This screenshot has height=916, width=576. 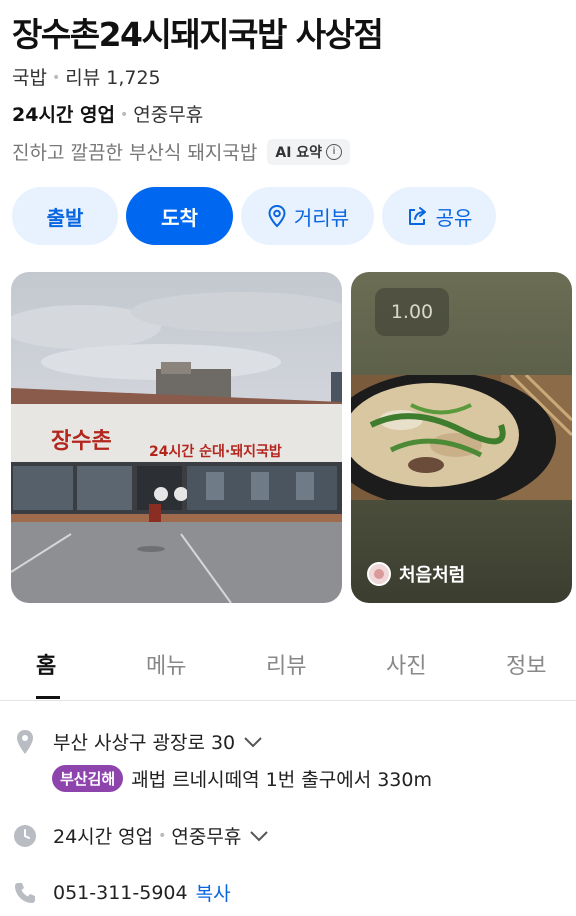 I want to click on streetview-button: 거리뷰, so click(x=307, y=216).